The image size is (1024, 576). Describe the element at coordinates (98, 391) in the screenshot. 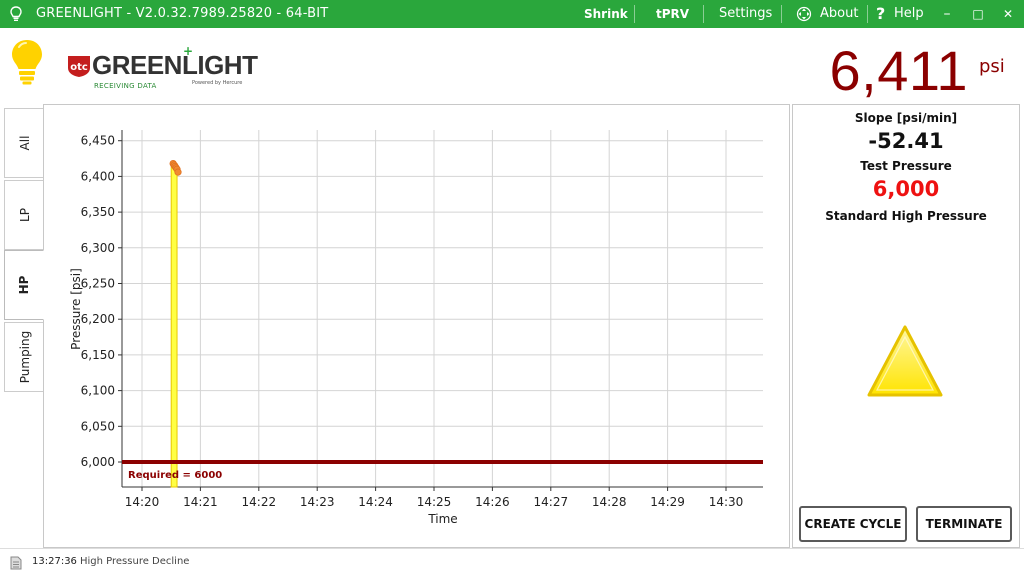

I see `y-tick-label: 6,100` at that location.